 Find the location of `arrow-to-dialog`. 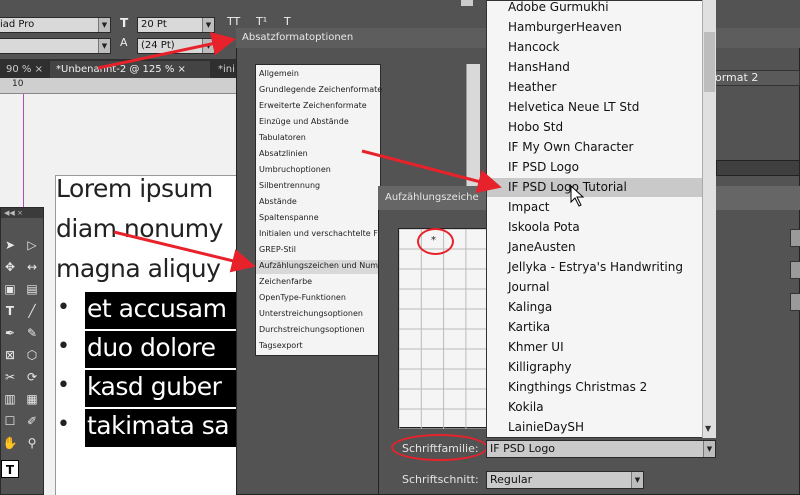

arrow-to-dialog is located at coordinates (166, 50).